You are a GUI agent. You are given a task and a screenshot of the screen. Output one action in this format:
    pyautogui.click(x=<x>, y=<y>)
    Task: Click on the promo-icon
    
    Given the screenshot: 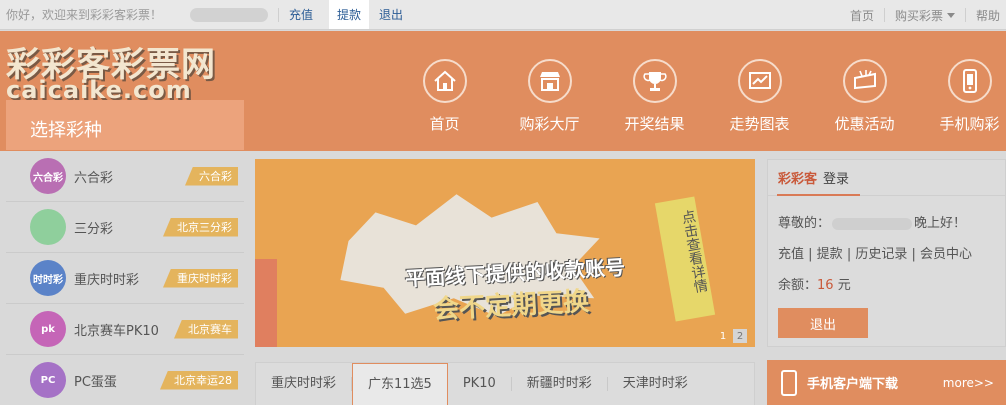 What is the action you would take?
    pyautogui.click(x=864, y=81)
    